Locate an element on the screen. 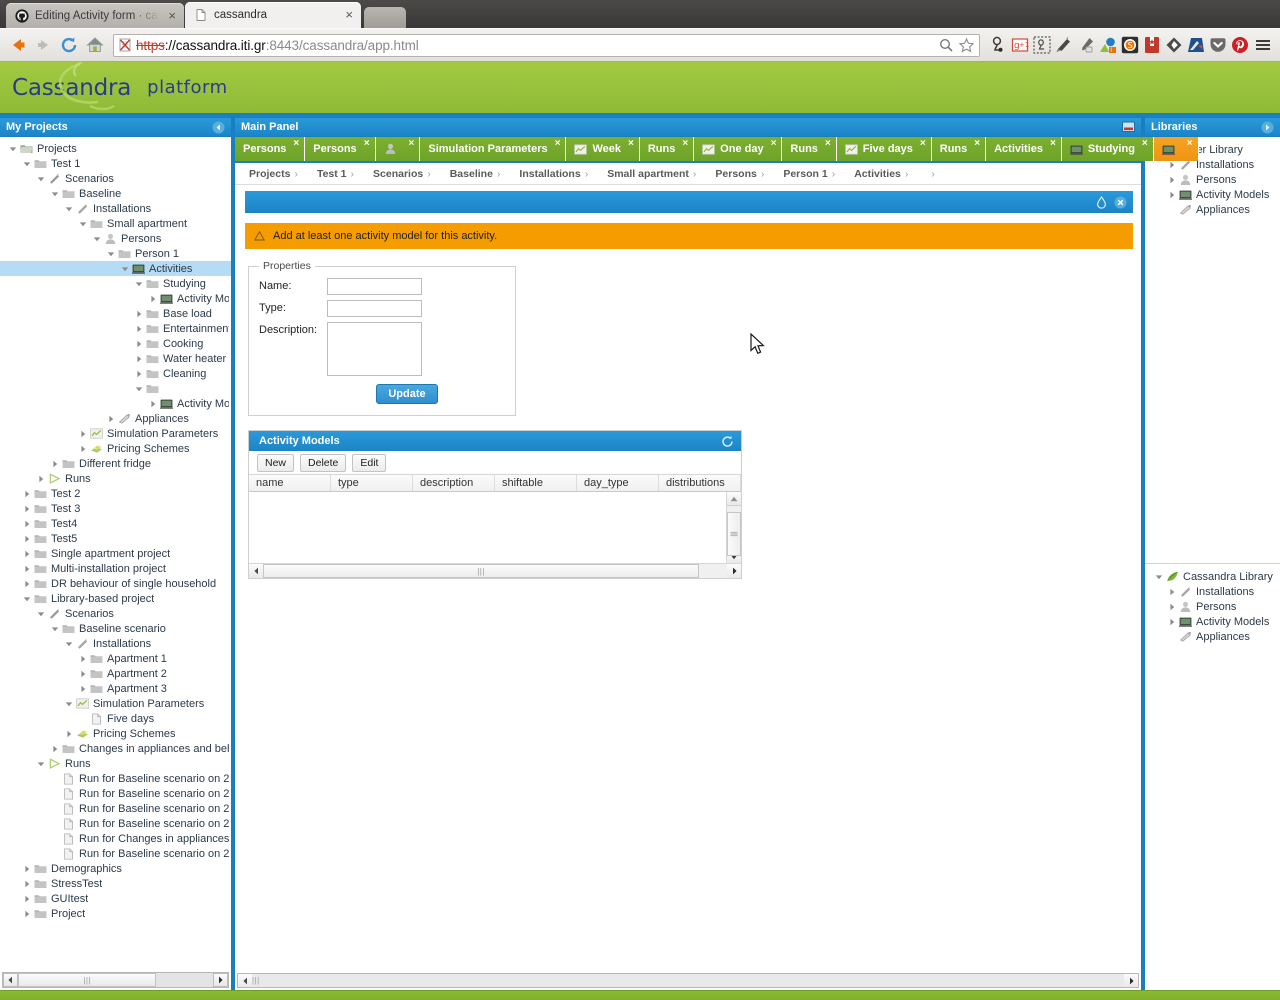 The image size is (1280, 1000). star-icon is located at coordinates (966, 45).